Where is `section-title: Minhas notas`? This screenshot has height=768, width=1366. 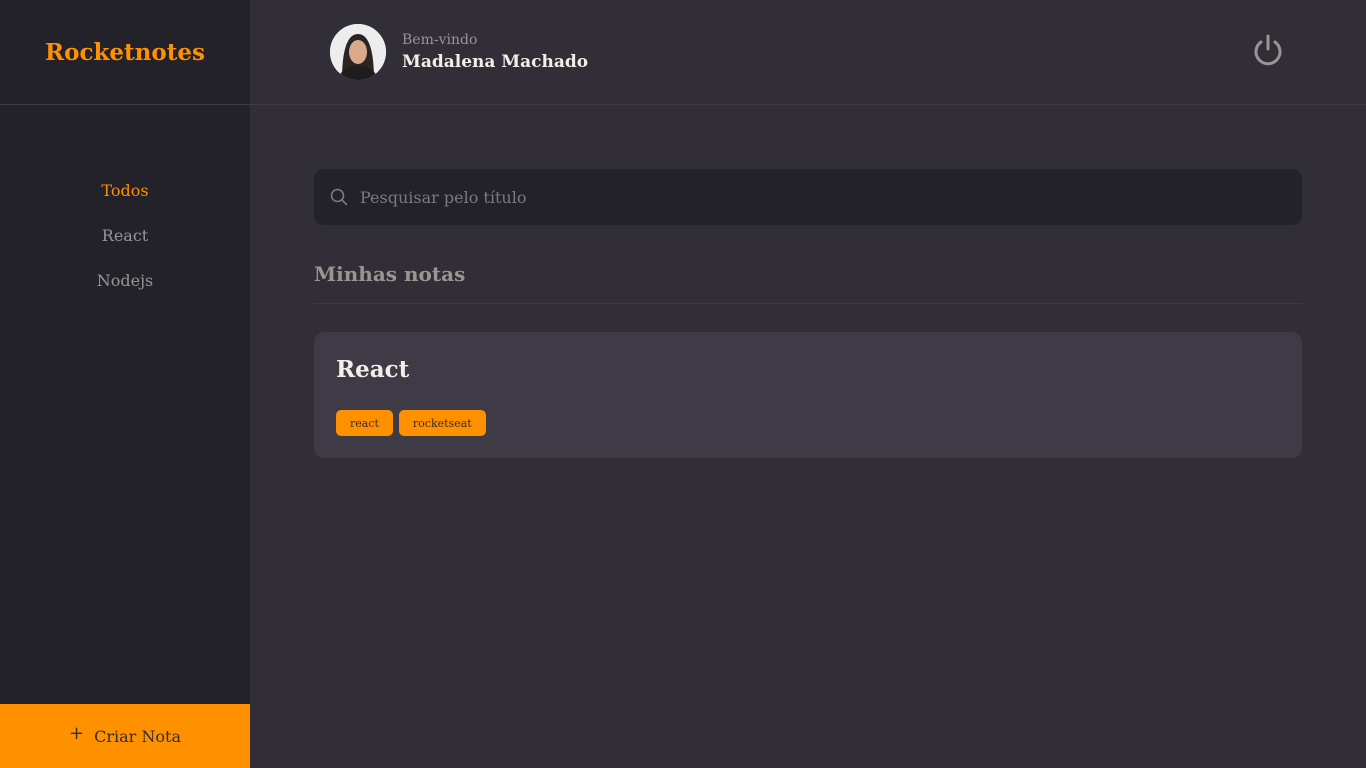 section-title: Minhas notas is located at coordinates (808, 283).